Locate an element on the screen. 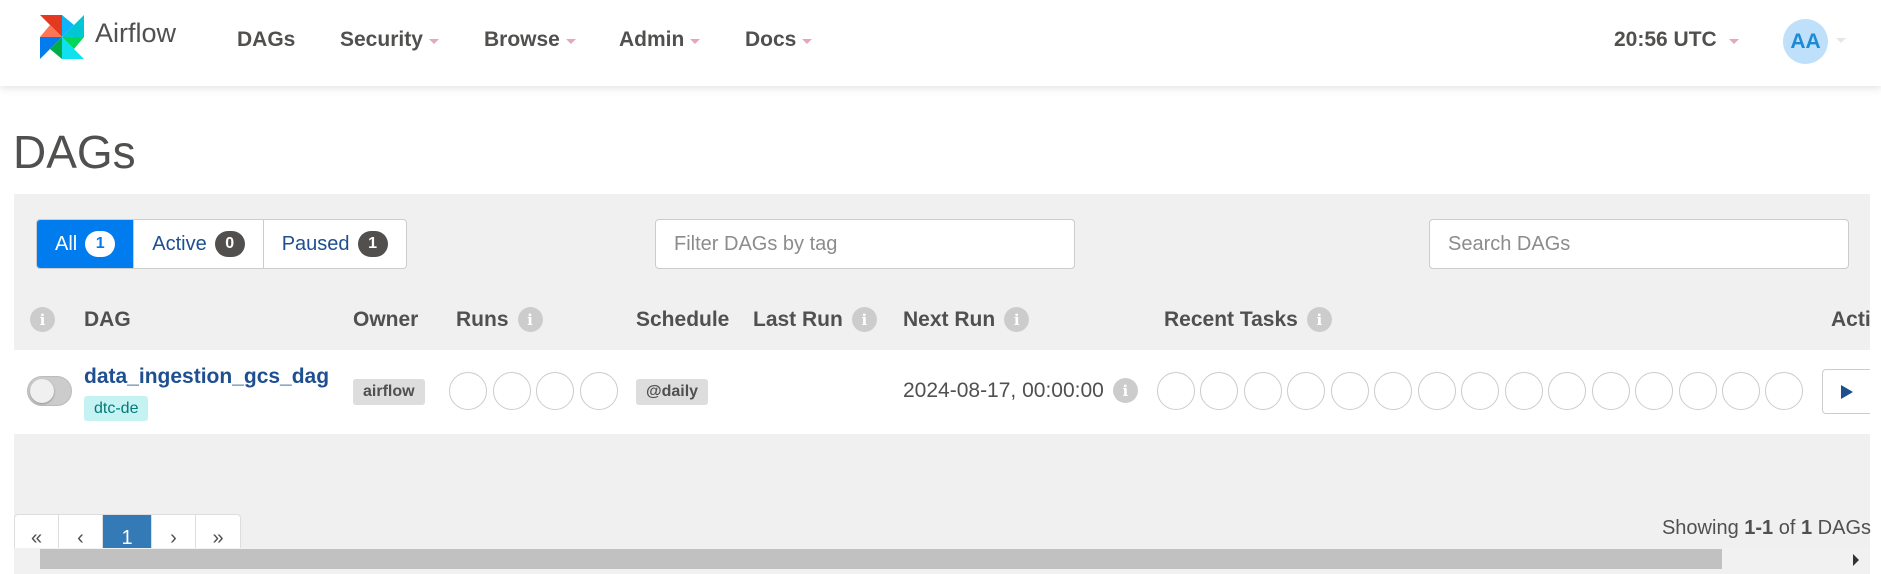 This screenshot has height=574, width=1881. nav-security-label: Security is located at coordinates (381, 39).